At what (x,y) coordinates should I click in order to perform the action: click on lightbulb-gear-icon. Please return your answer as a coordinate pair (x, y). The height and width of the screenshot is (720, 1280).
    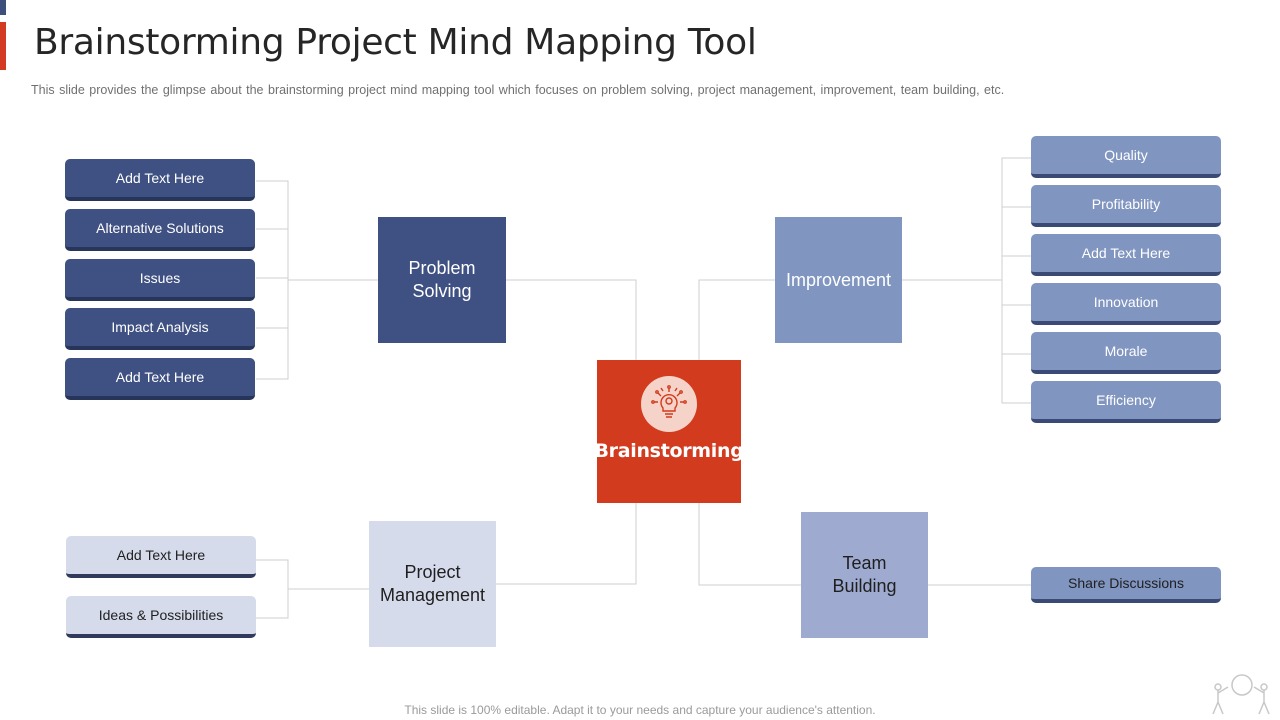
    Looking at the image, I should click on (669, 404).